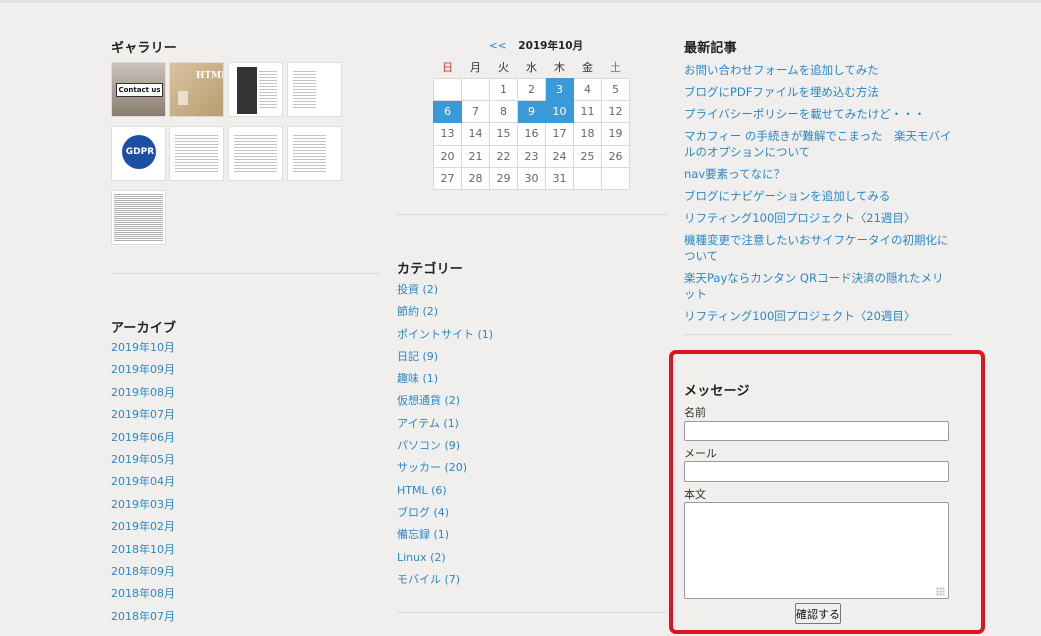 The width and height of the screenshot is (1041, 636). I want to click on calendar-weekday: 金, so click(587, 67).